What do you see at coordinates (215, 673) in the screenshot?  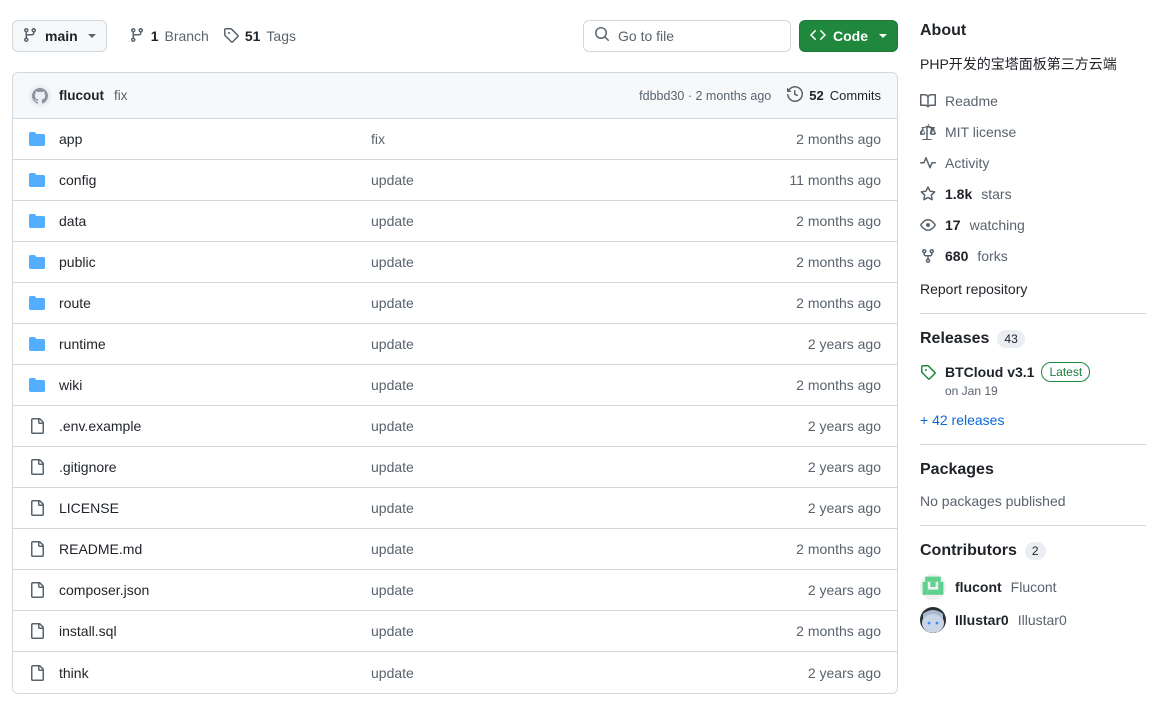 I see `file-name-link: think` at bounding box center [215, 673].